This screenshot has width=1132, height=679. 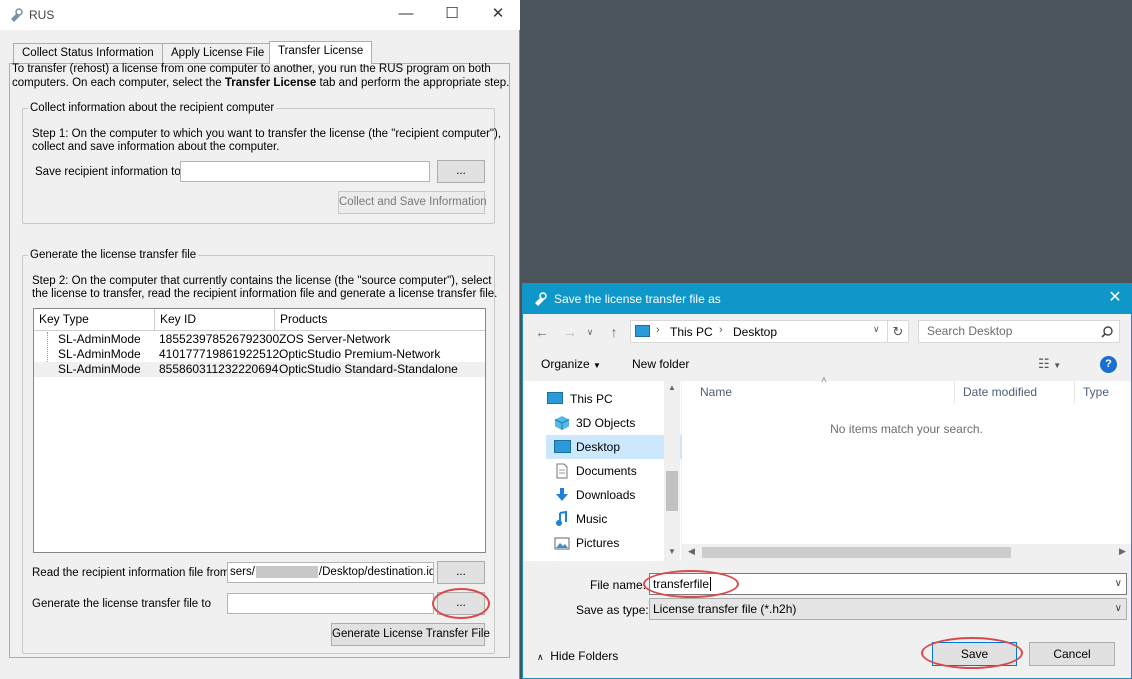 What do you see at coordinates (1122, 551) in the screenshot?
I see `scroll-right-icon: ▶` at bounding box center [1122, 551].